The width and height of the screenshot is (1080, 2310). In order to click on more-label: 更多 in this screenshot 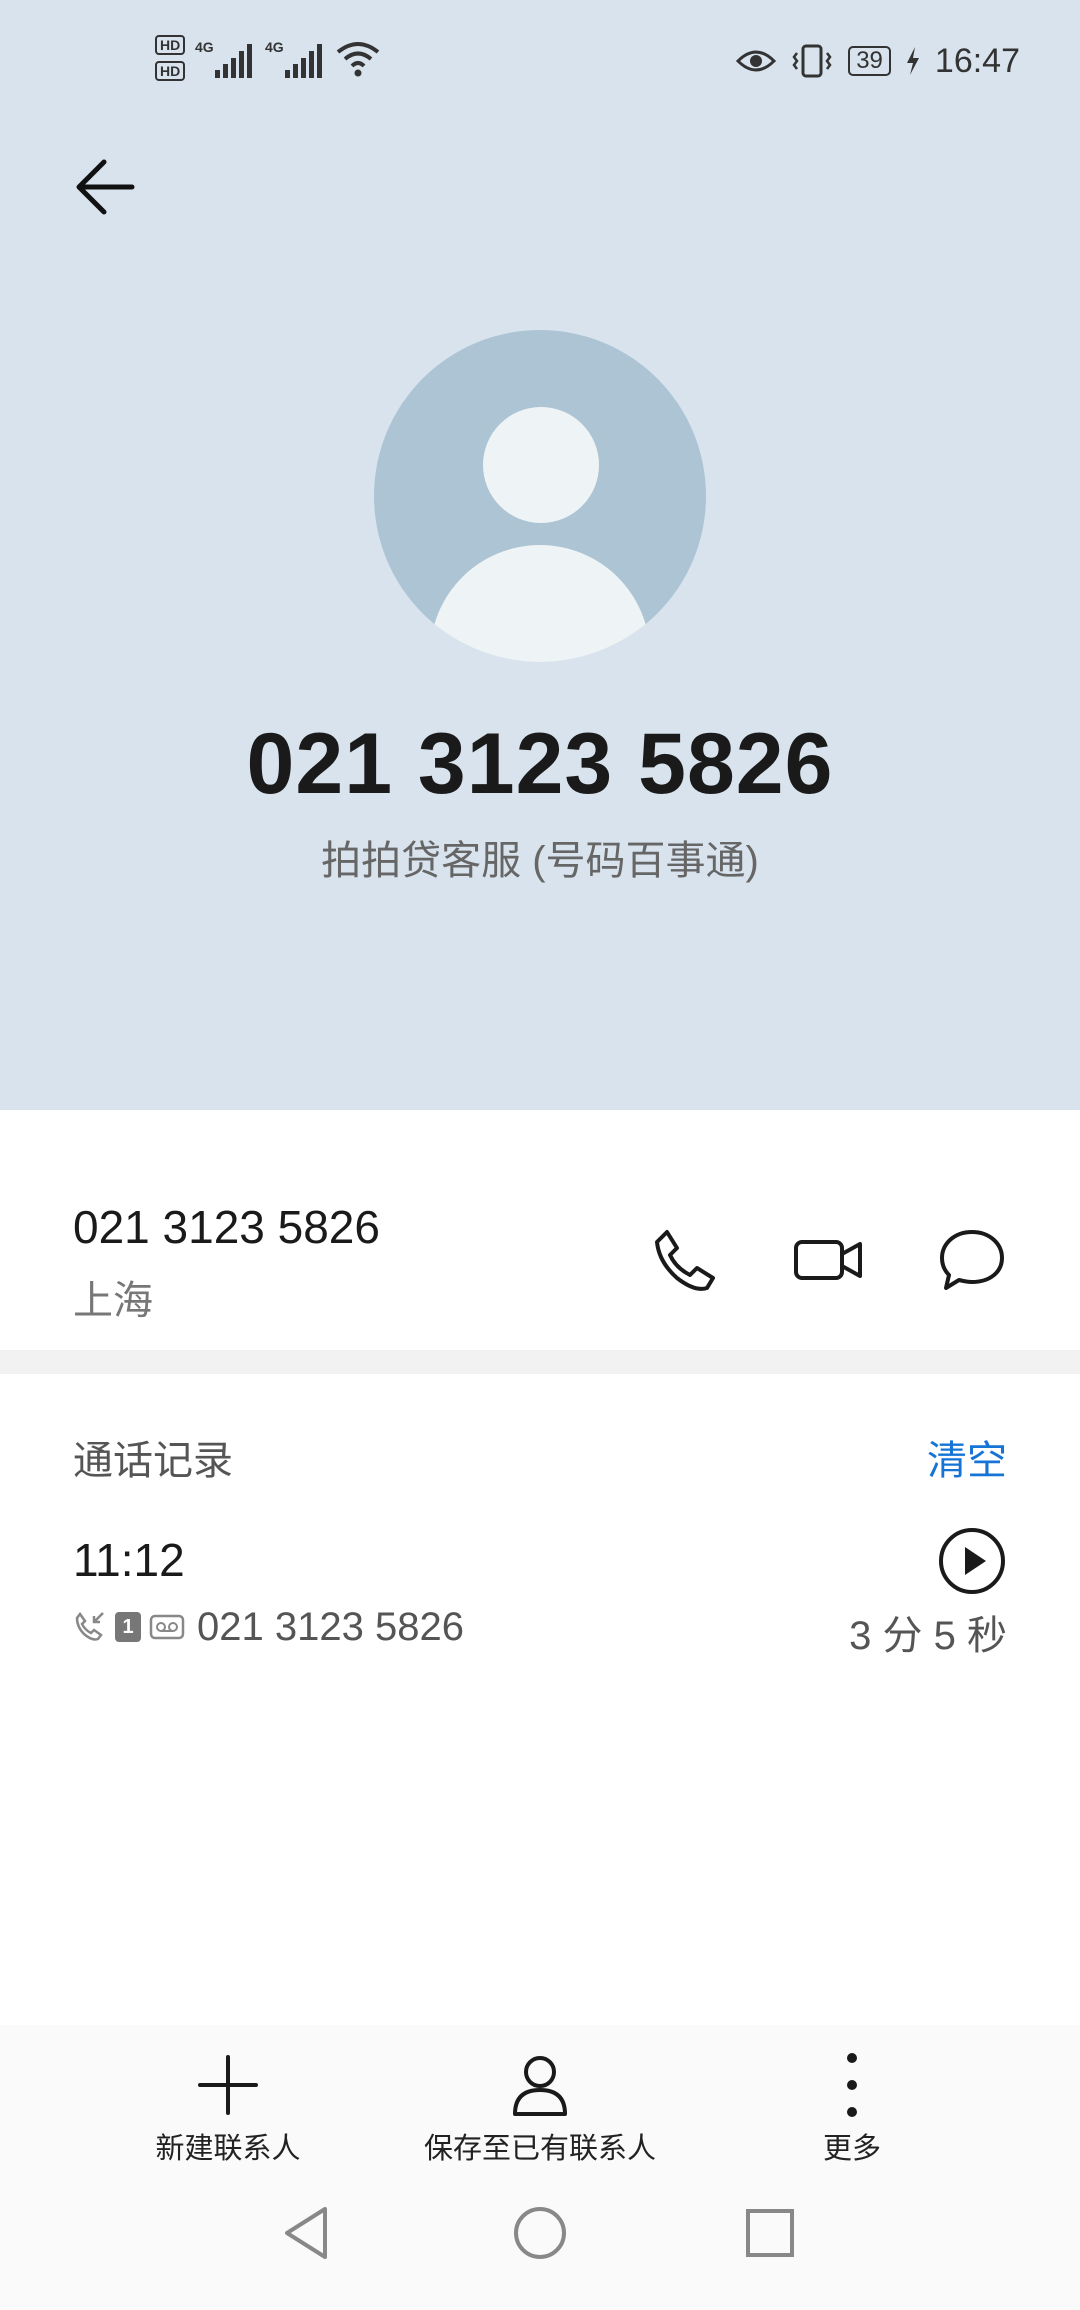, I will do `click(851, 2149)`.